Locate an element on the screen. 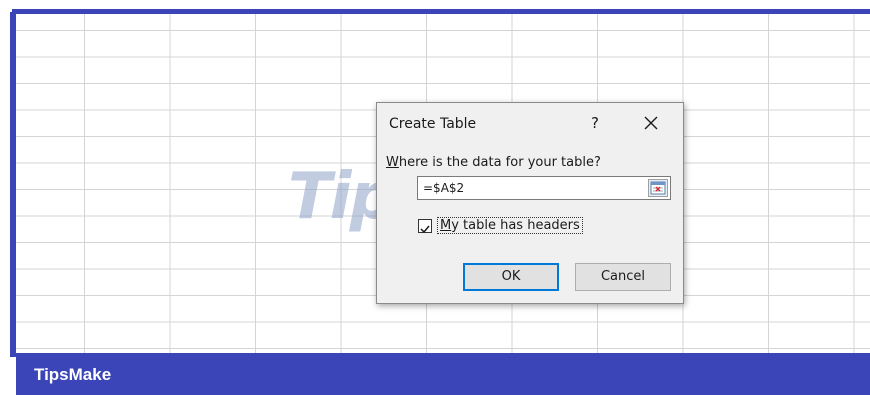  range-input: =$A$2 is located at coordinates (544, 188).